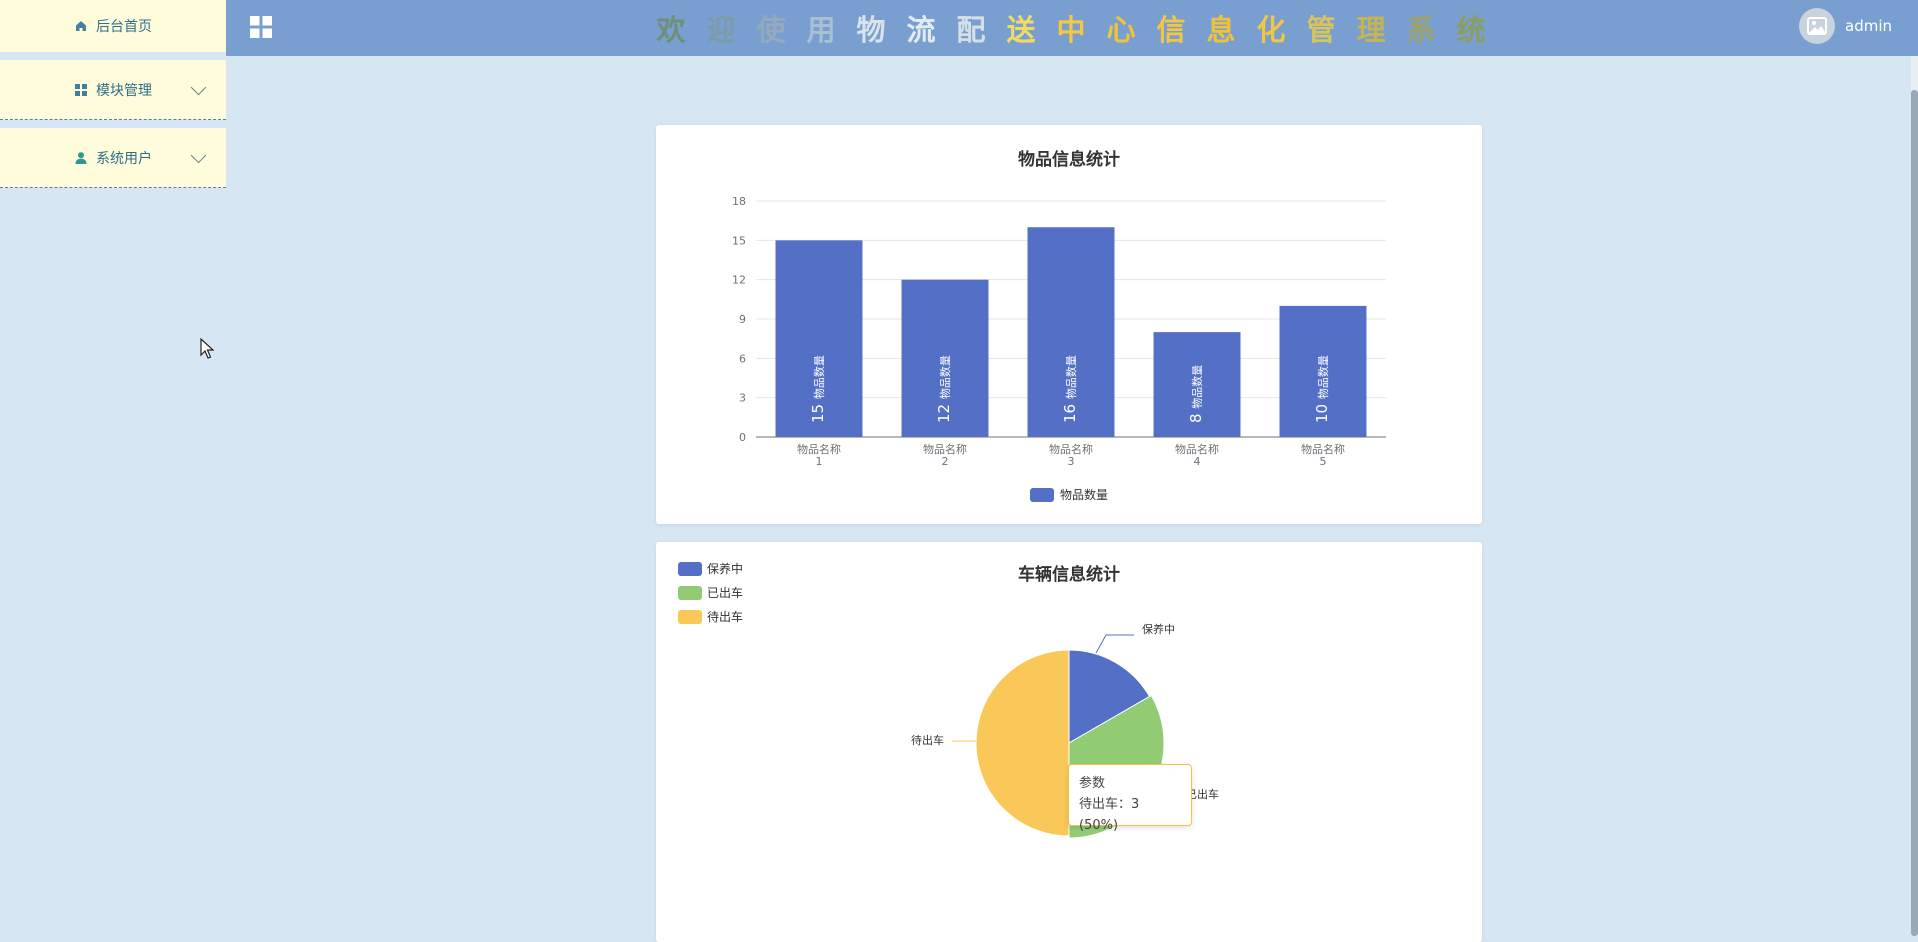 Image resolution: width=1918 pixels, height=942 pixels. I want to click on title-char: 迎, so click(721, 30).